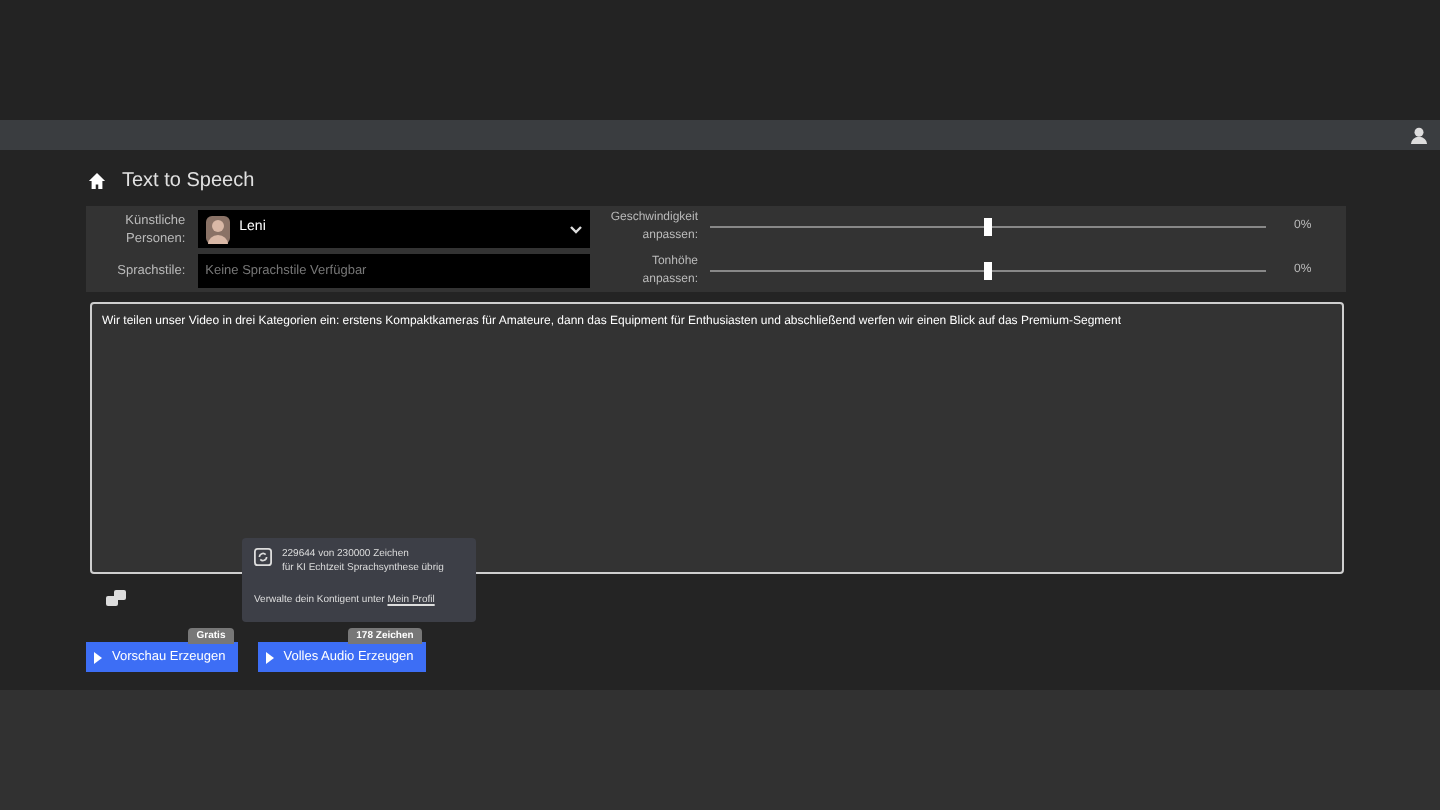  Describe the element at coordinates (1419, 135) in the screenshot. I see `user-icon` at that location.